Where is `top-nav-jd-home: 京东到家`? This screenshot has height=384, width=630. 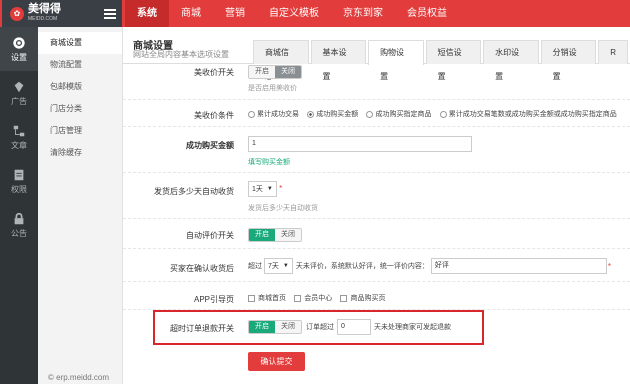
top-nav-jd-home: 京东到家 is located at coordinates (363, 13).